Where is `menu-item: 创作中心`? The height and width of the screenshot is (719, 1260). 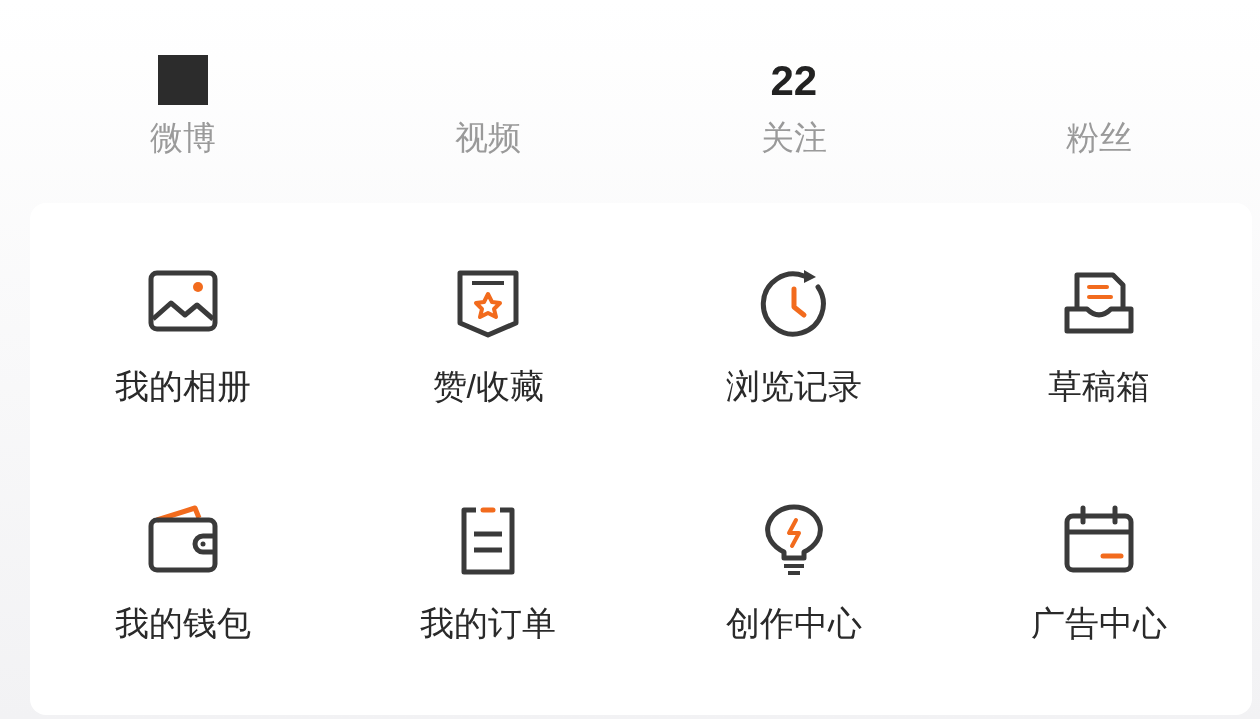
menu-item: 创作中心 is located at coordinates (794, 576).